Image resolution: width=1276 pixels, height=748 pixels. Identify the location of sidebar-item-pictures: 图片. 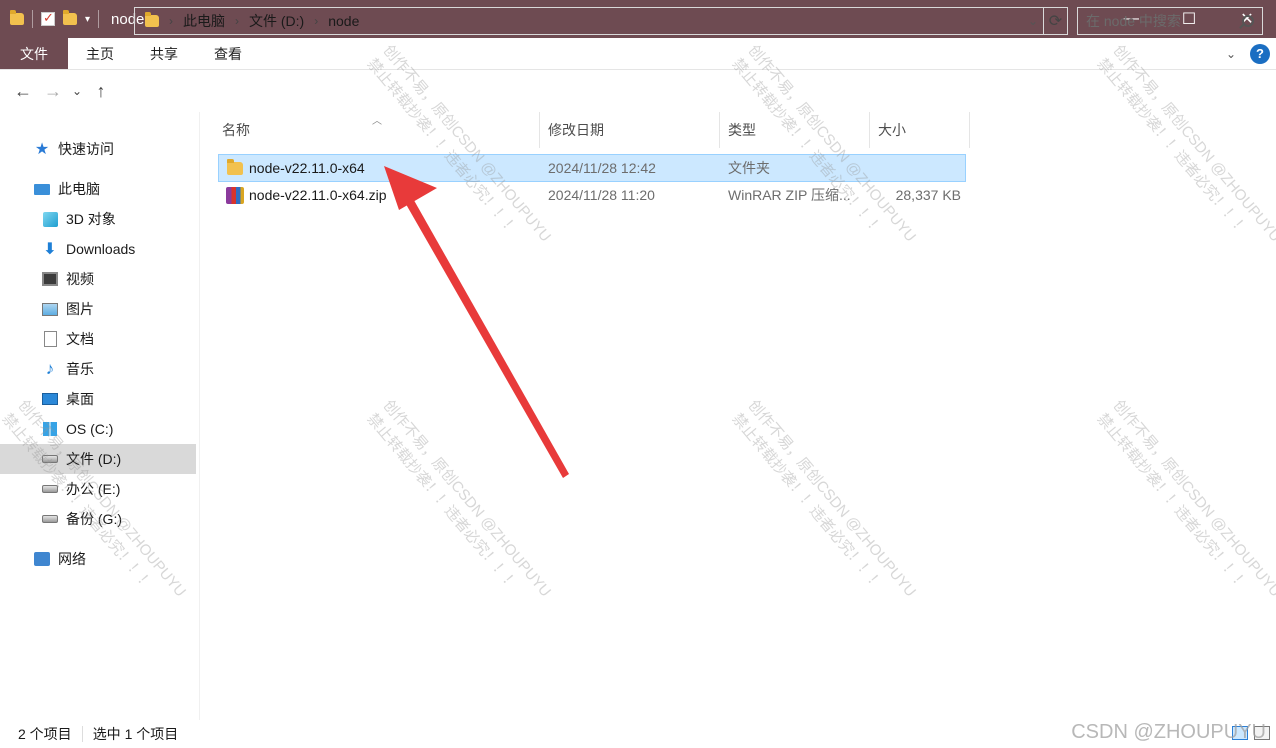
(98, 309).